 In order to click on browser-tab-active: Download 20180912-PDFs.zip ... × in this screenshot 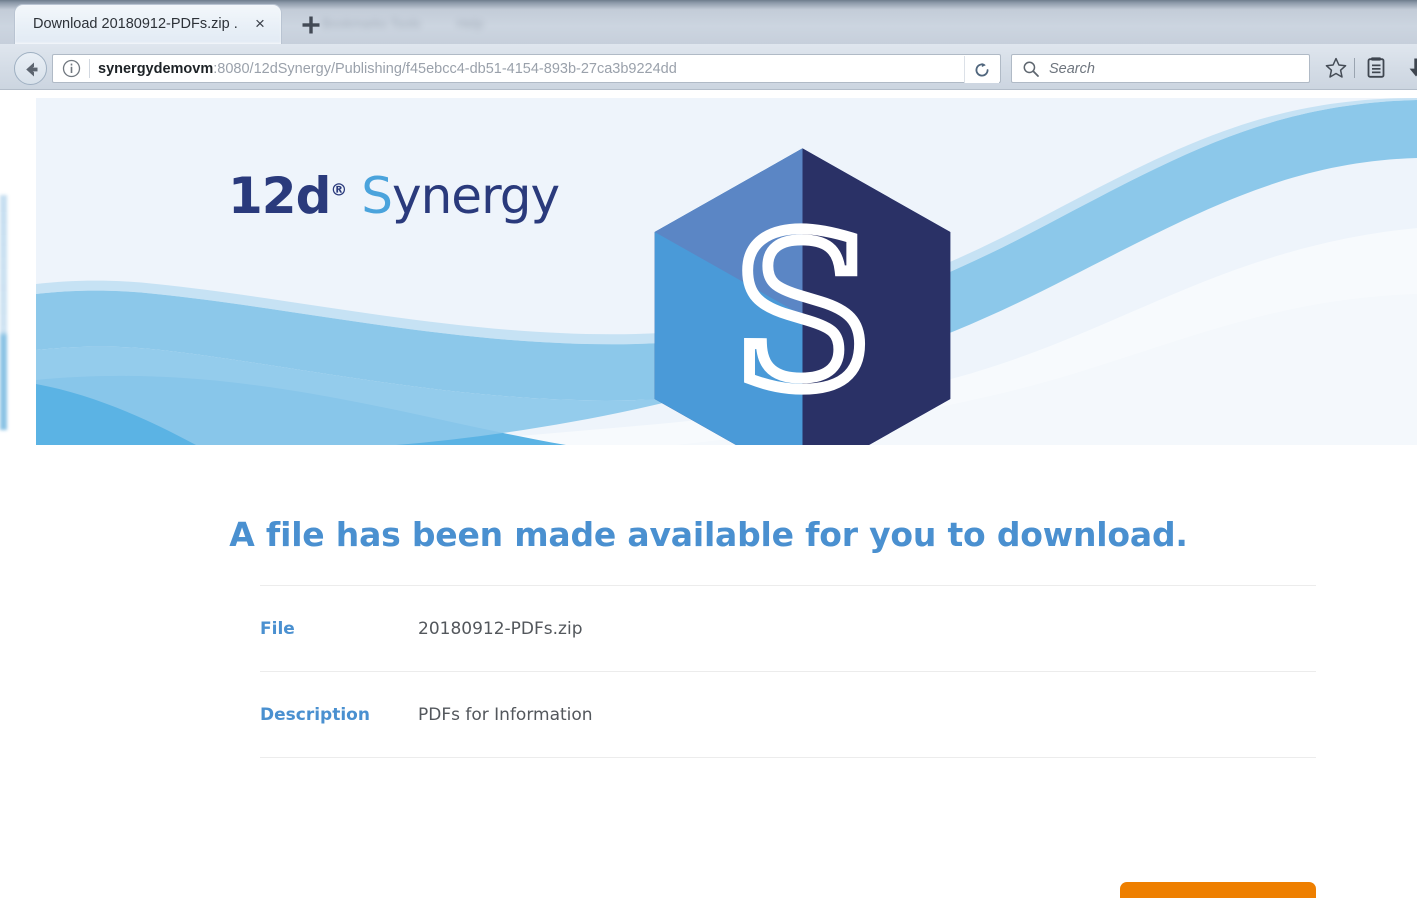, I will do `click(148, 24)`.